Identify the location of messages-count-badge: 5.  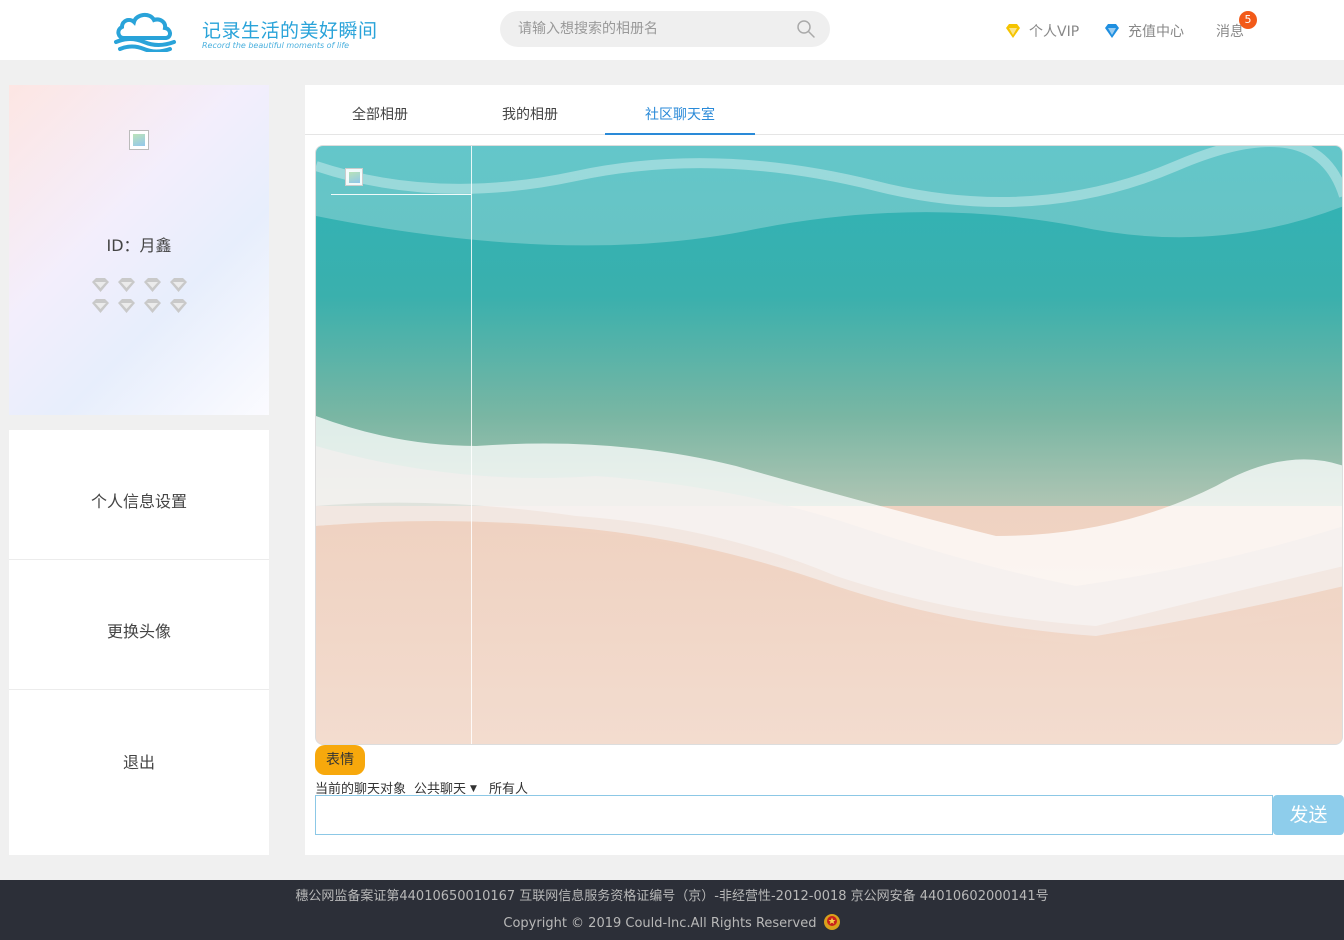
(1248, 20).